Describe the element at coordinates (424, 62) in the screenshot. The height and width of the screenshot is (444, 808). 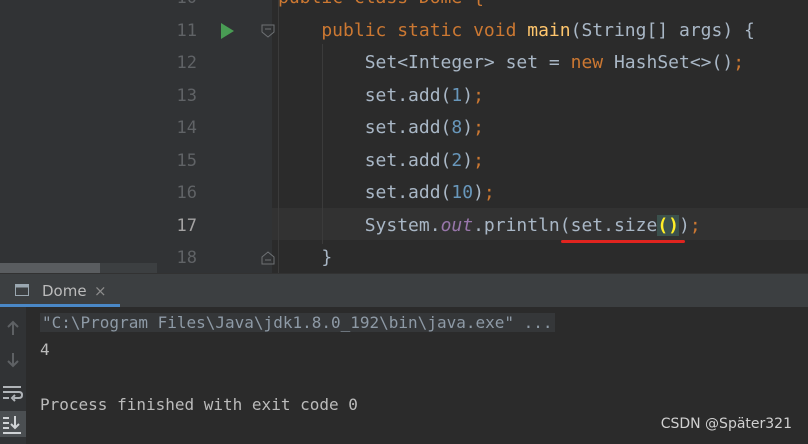
I see `code-token: Set<Integer> set =` at that location.